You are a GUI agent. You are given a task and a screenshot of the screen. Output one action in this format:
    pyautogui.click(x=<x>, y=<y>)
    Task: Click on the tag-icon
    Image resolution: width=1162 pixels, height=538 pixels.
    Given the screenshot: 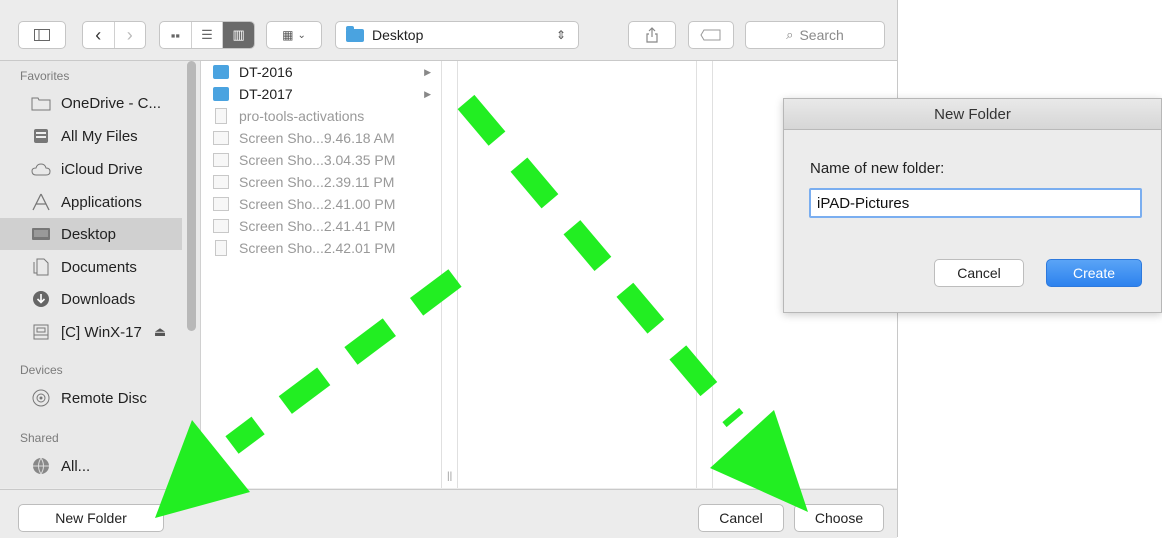 What is the action you would take?
    pyautogui.click(x=710, y=35)
    